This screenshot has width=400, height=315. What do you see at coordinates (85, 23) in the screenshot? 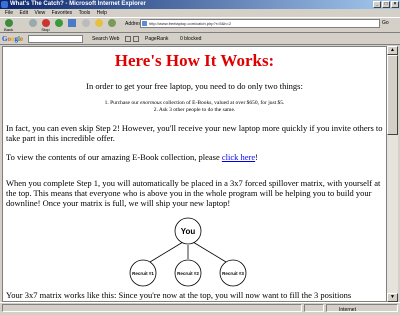
I see `search-icon` at bounding box center [85, 23].